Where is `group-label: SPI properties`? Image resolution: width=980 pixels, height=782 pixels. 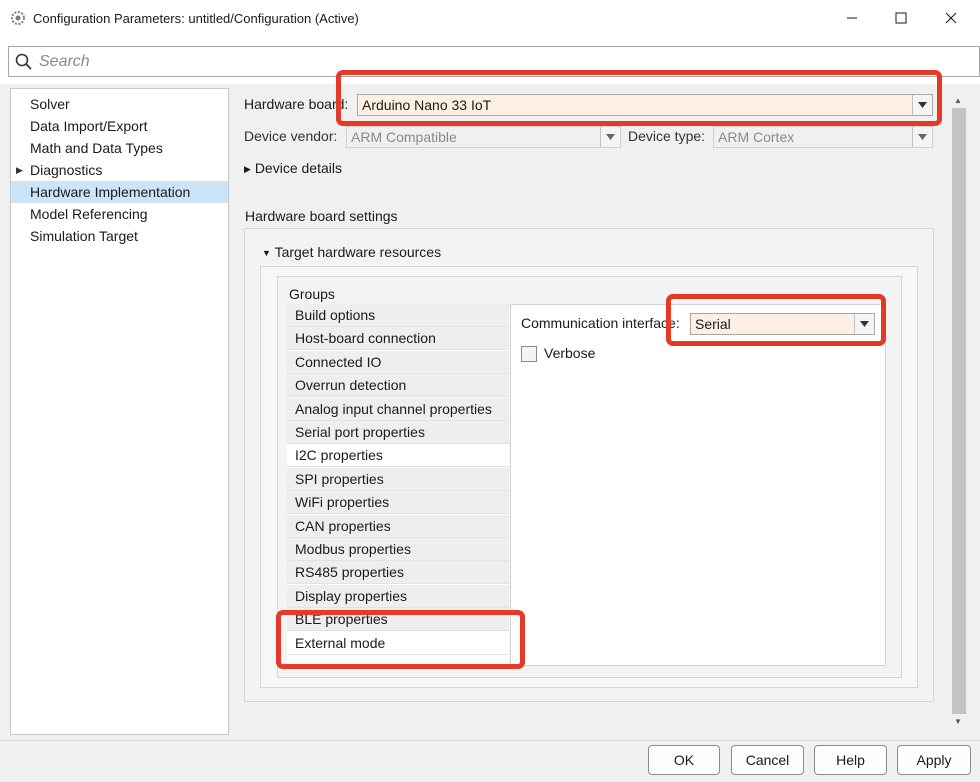
group-label: SPI properties is located at coordinates (339, 478).